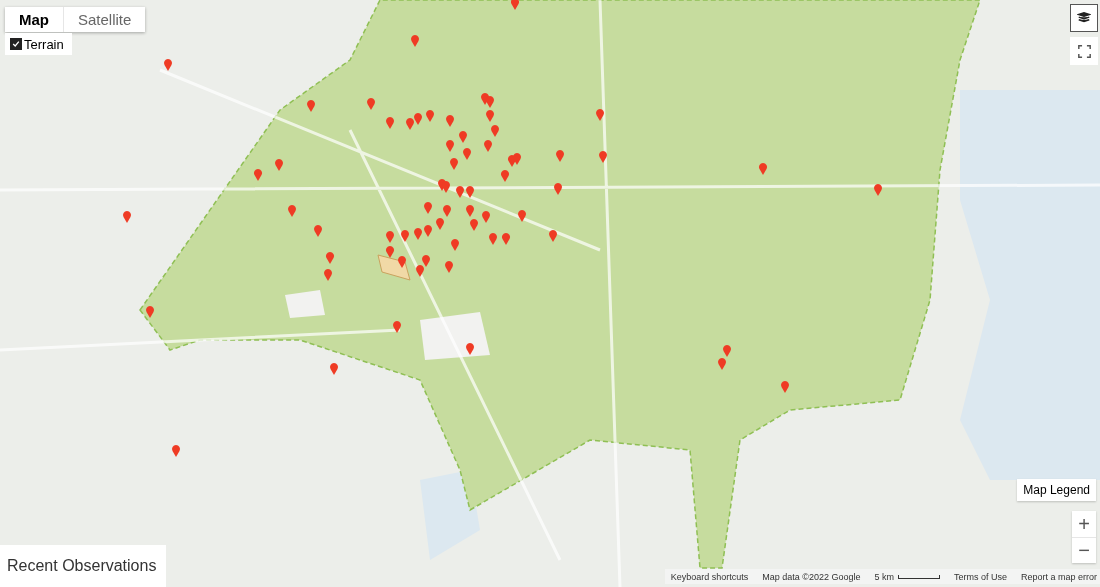  Describe the element at coordinates (1084, 550) in the screenshot. I see `zoom-out-button: −` at that location.